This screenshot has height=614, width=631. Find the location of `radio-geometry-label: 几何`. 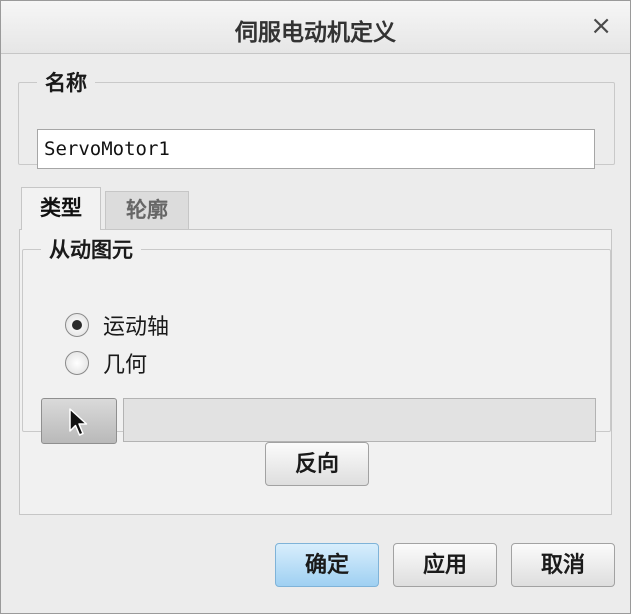

radio-geometry-label: 几何 is located at coordinates (125, 365).